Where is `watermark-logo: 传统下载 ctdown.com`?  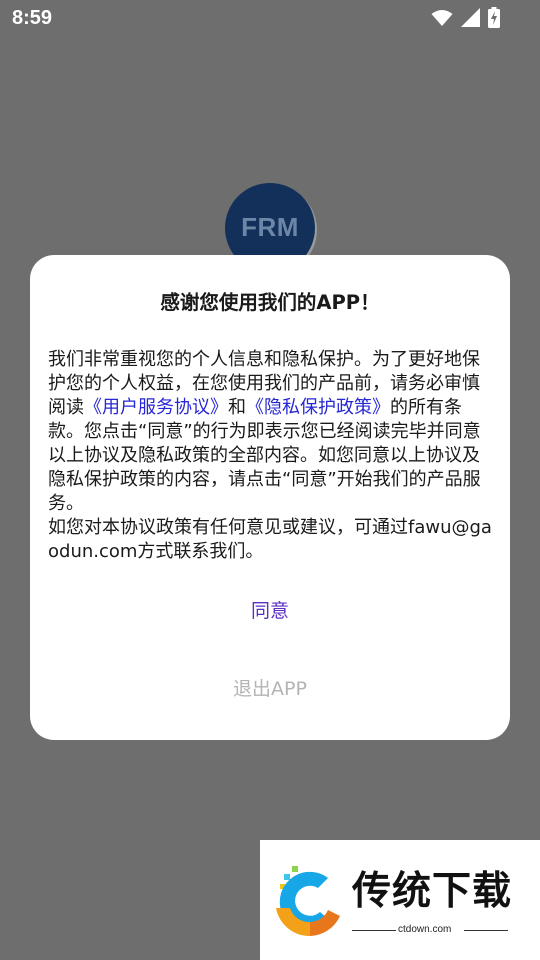 watermark-logo: 传统下载 ctdown.com is located at coordinates (400, 900).